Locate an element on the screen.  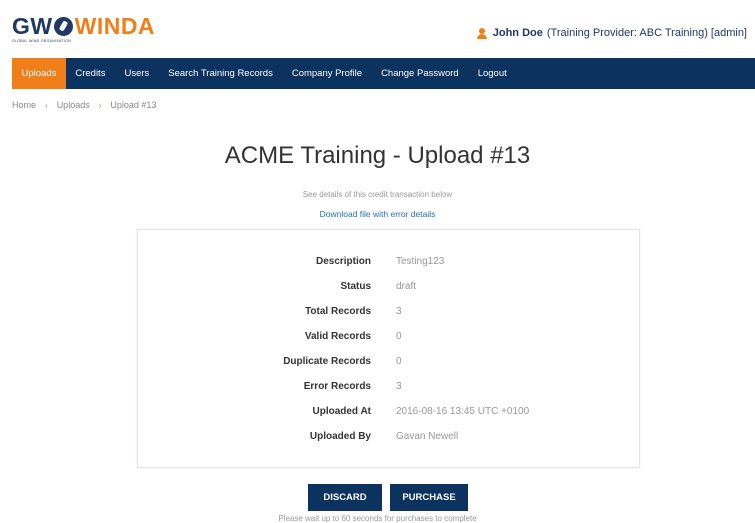
detail-value: draft is located at coordinates (406, 286).